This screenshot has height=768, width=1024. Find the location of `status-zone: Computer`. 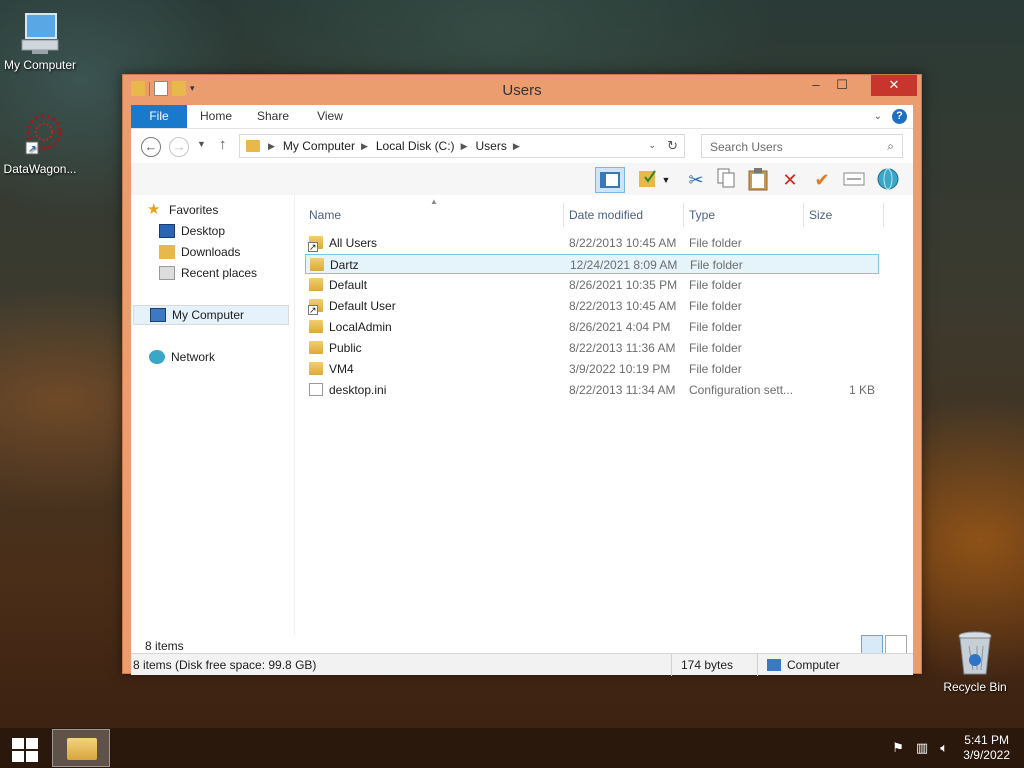

status-zone: Computer is located at coordinates (803, 665).